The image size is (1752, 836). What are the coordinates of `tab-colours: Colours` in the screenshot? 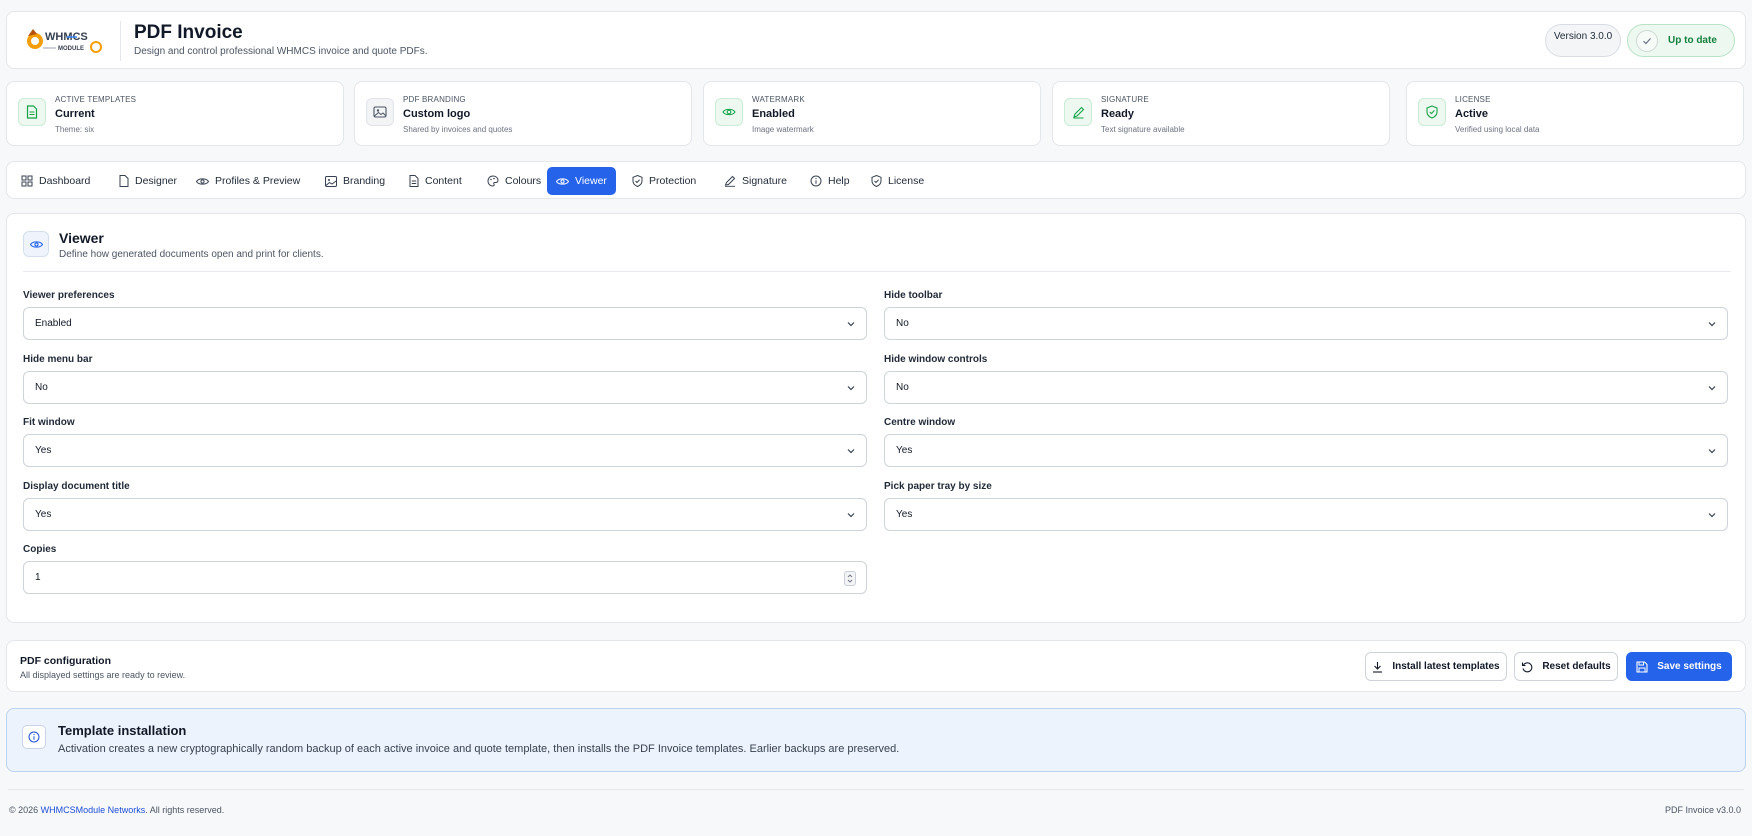 It's located at (514, 181).